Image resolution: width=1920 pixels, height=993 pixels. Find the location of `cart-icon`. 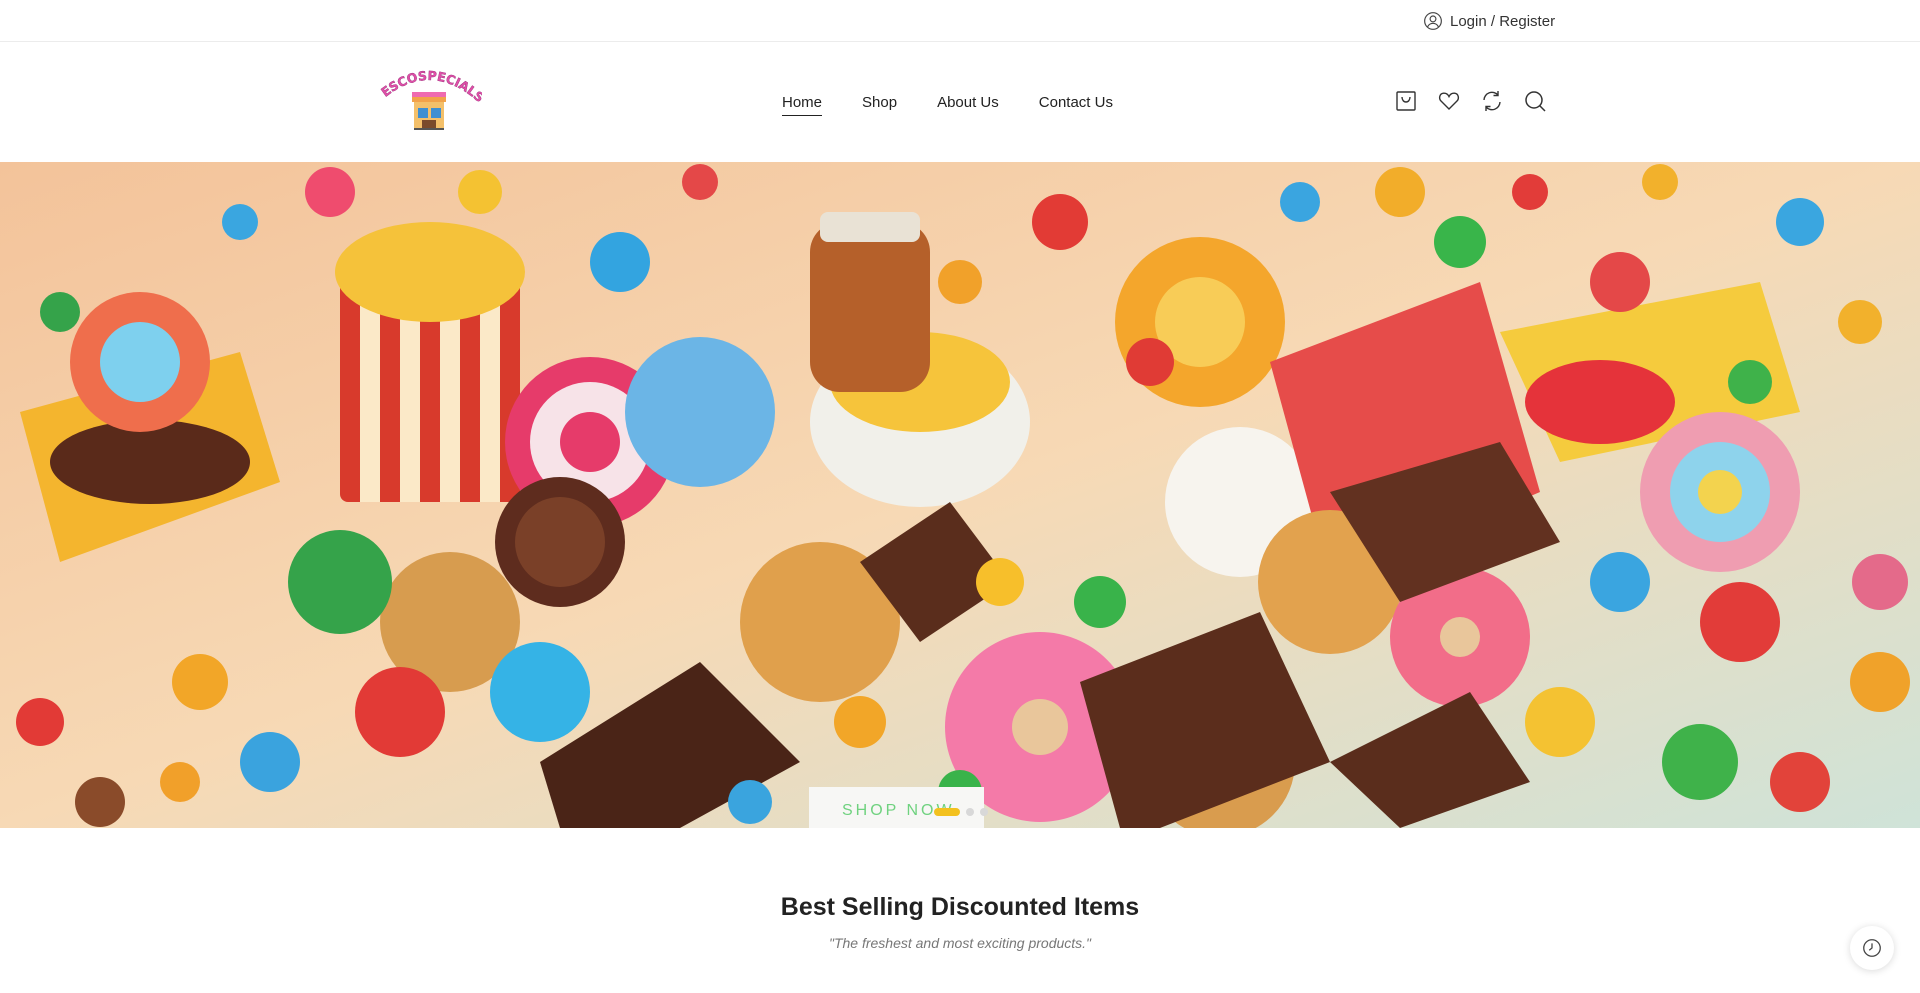

cart-icon is located at coordinates (1406, 101).